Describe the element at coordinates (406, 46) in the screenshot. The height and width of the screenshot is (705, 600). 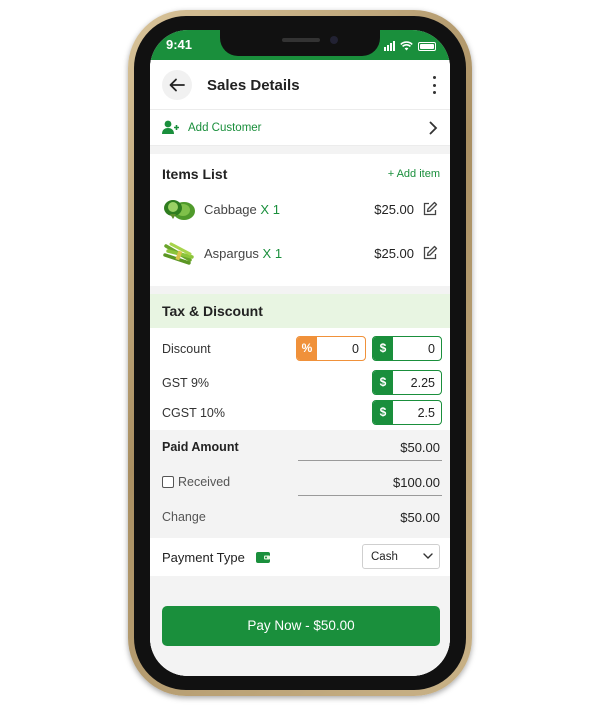
I see `wifi-icon` at that location.